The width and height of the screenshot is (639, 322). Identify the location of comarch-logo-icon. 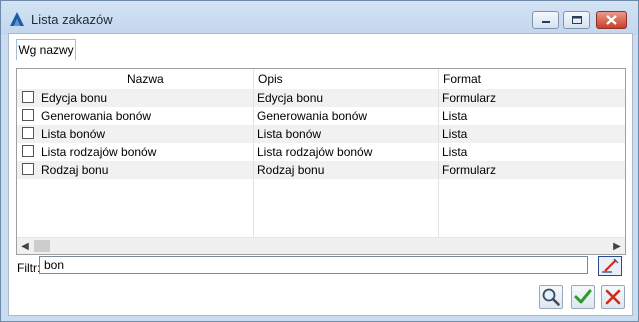
(17, 19).